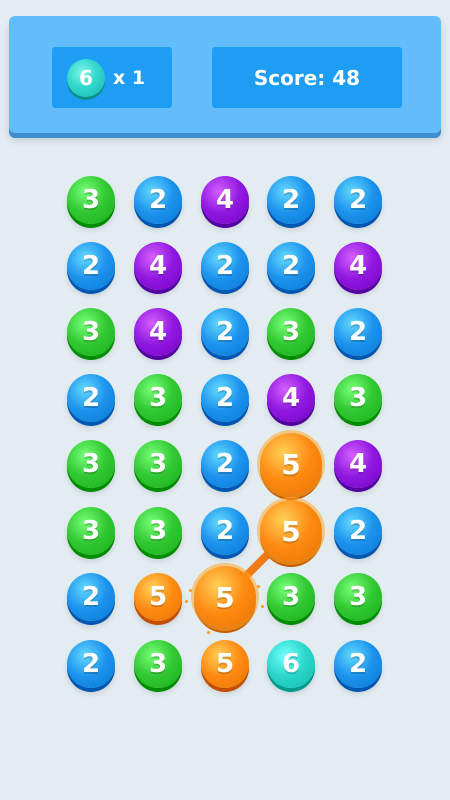 The image size is (450, 800). I want to click on number-ball: 6, so click(291, 664).